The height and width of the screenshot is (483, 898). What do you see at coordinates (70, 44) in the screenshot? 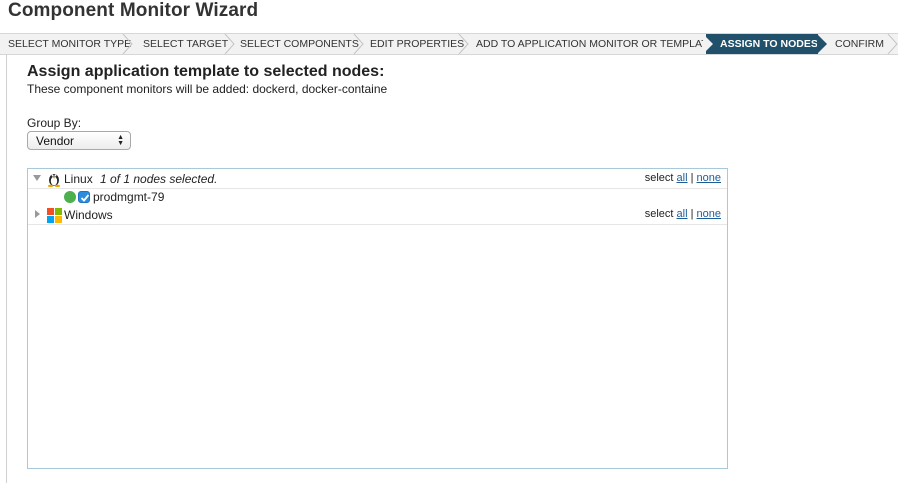
I see `step-label: SELECT MONITOR TYPE` at bounding box center [70, 44].